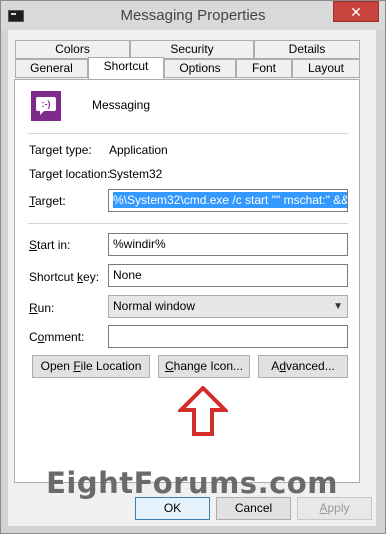  Describe the element at coordinates (42, 308) in the screenshot. I see `run-label: Run:` at that location.